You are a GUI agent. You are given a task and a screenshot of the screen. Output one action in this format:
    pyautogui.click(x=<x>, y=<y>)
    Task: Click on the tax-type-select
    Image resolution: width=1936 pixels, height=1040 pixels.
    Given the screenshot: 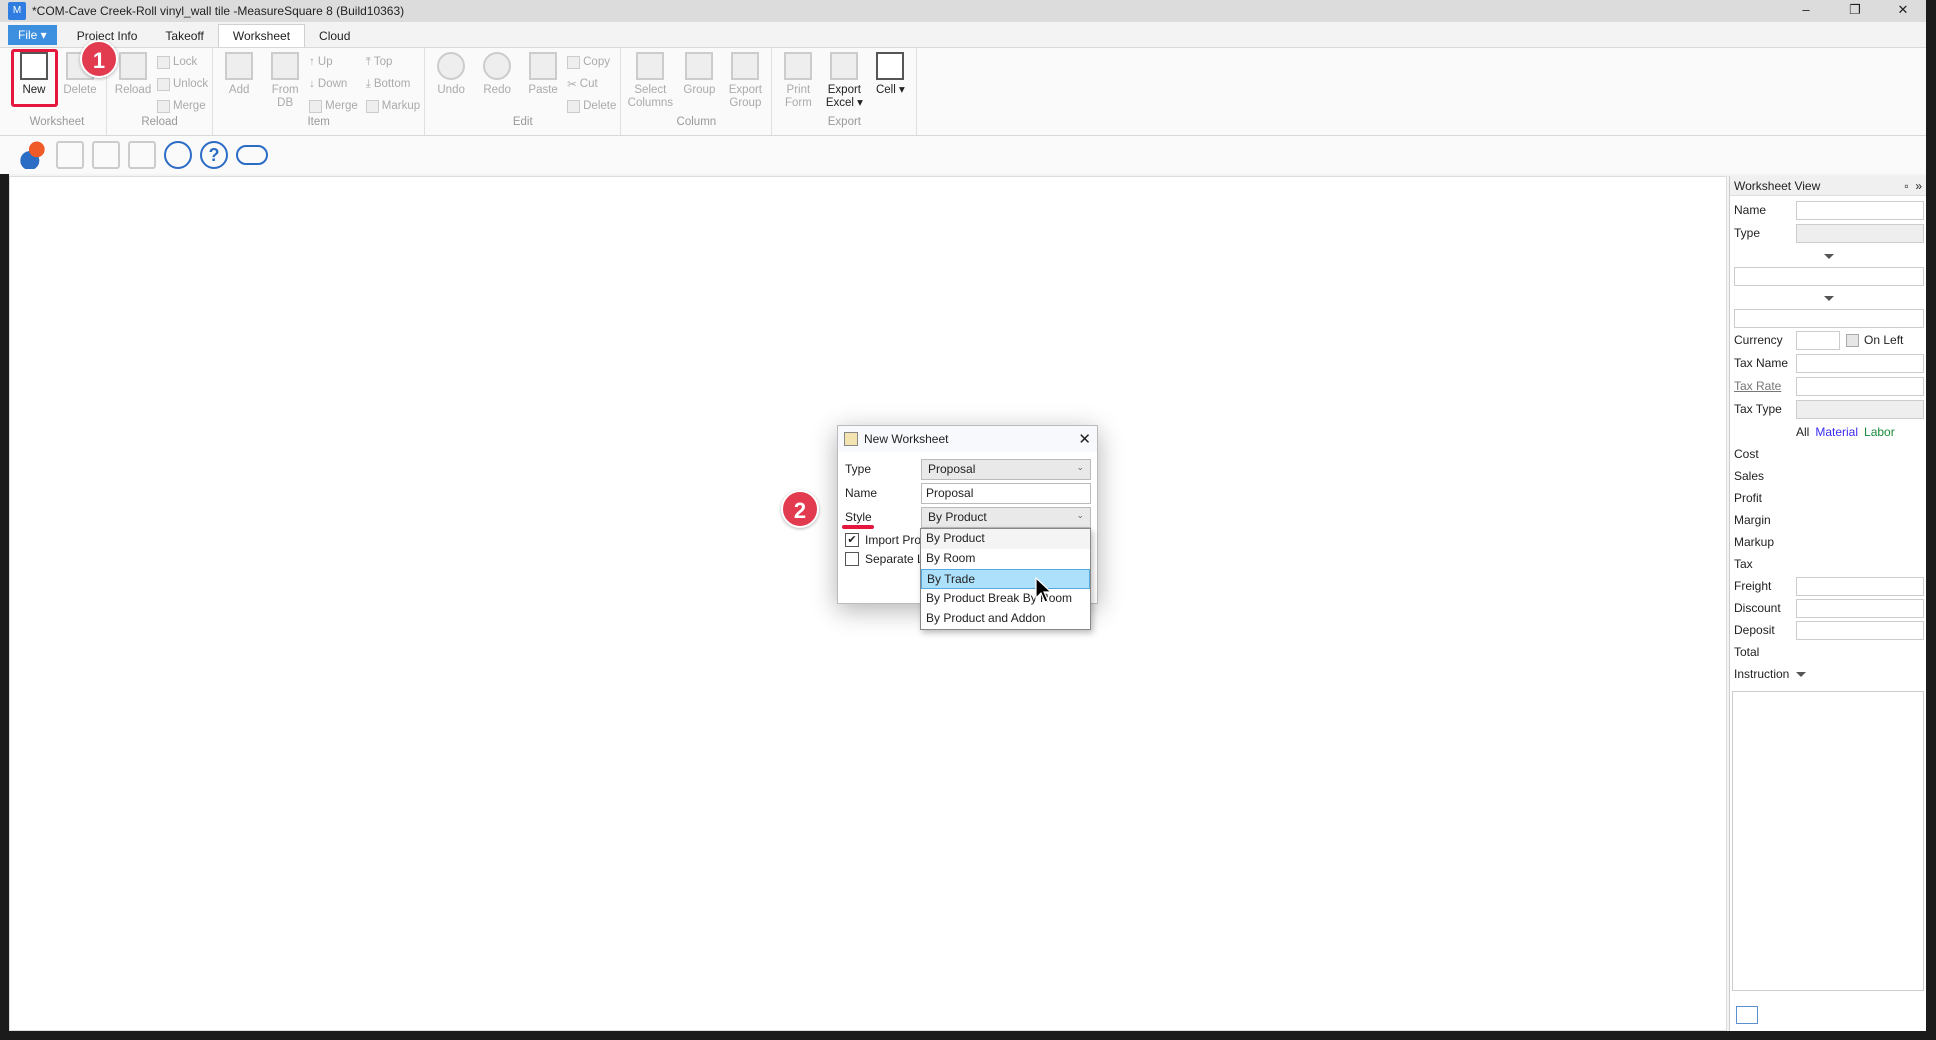 What is the action you would take?
    pyautogui.click(x=1860, y=409)
    